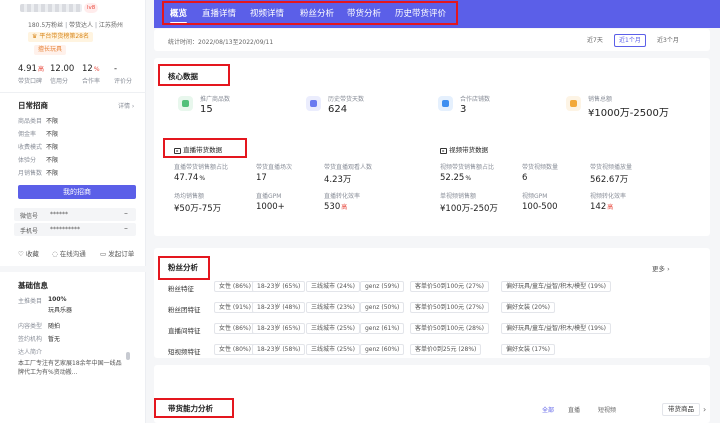 This screenshot has height=423, width=720. I want to click on sales-filter-tab: 直播, so click(574, 409).